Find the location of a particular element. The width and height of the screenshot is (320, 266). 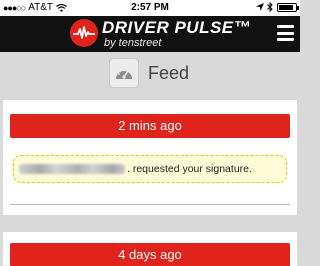

page-title: Feed is located at coordinates (169, 73).